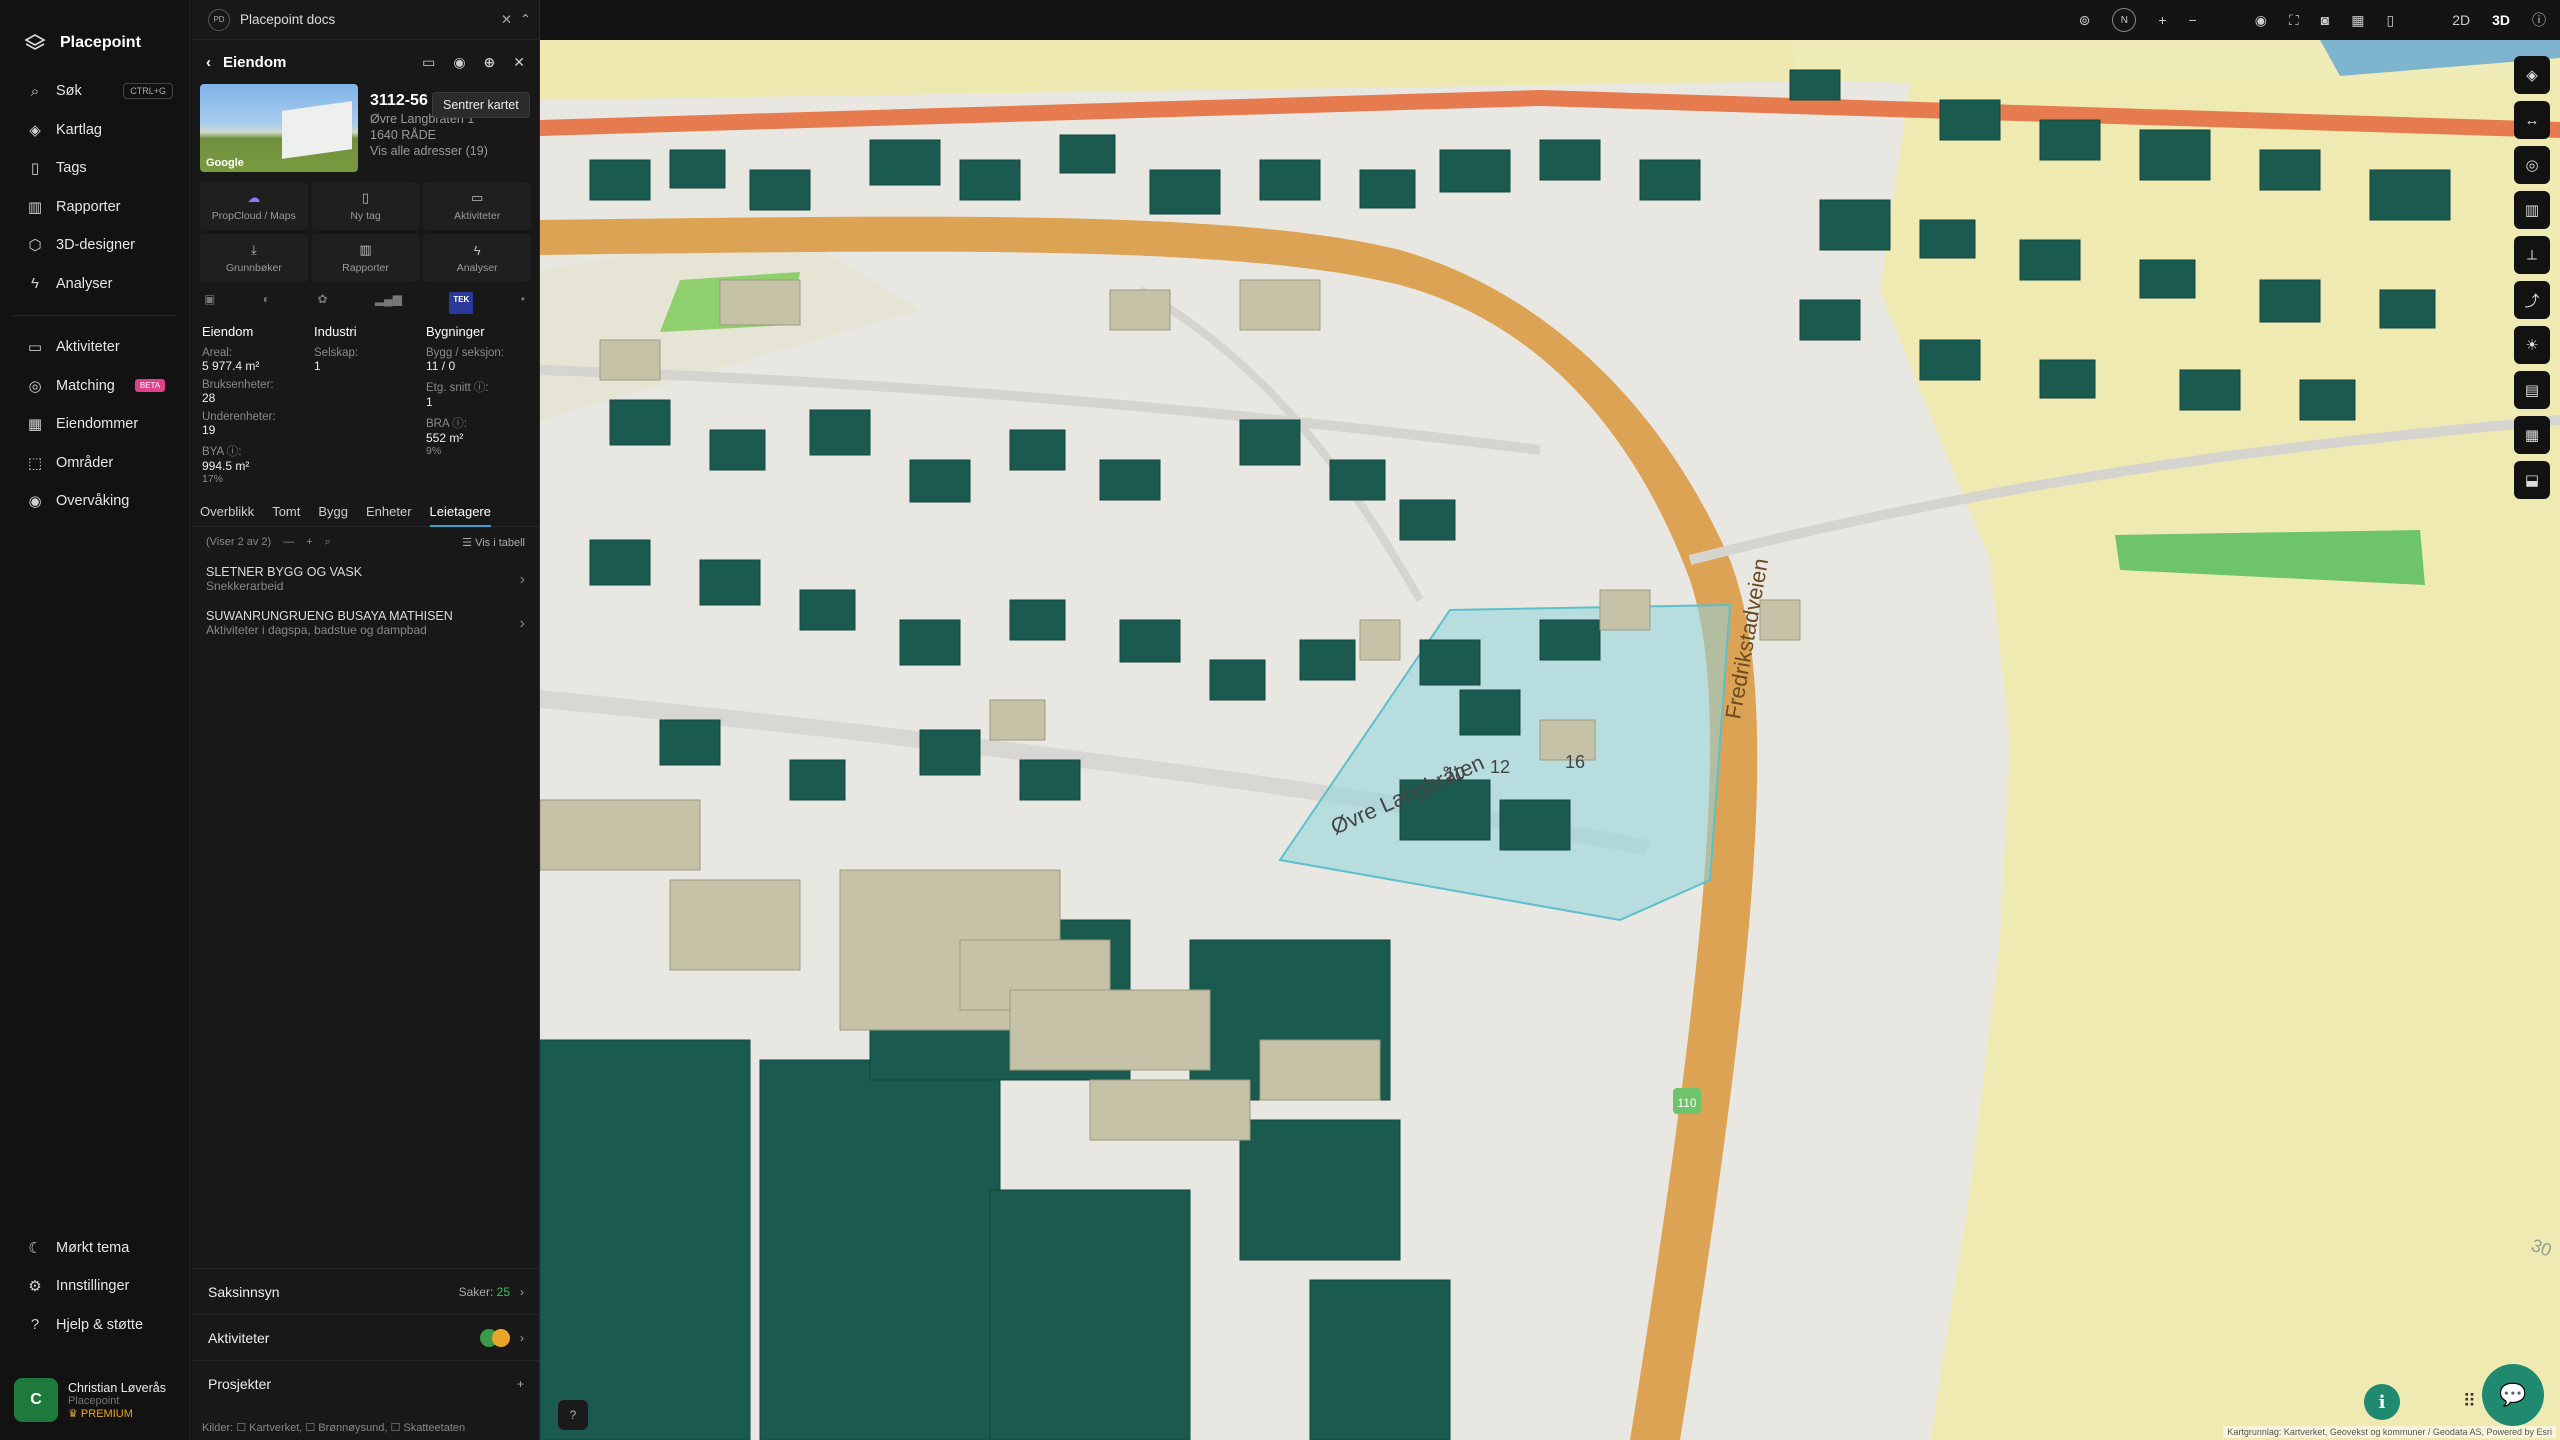  What do you see at coordinates (516, 20) in the screenshot?
I see `close-icon: ✕ ⌃` at bounding box center [516, 20].